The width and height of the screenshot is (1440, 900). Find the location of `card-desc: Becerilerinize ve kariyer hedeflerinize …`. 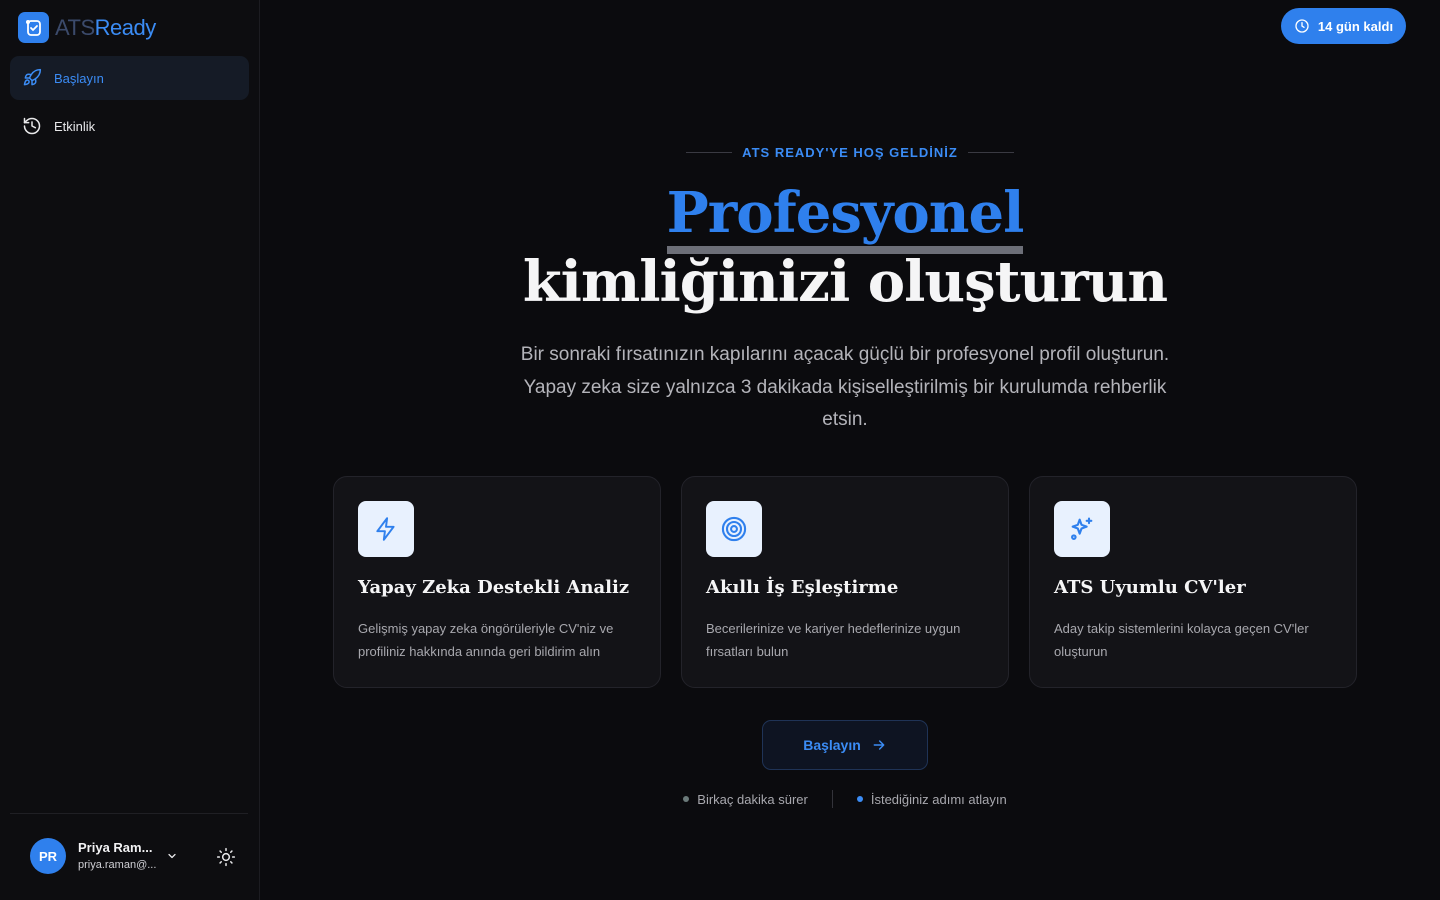

card-desc: Becerilerinize ve kariyer hedeflerinize … is located at coordinates (833, 640).